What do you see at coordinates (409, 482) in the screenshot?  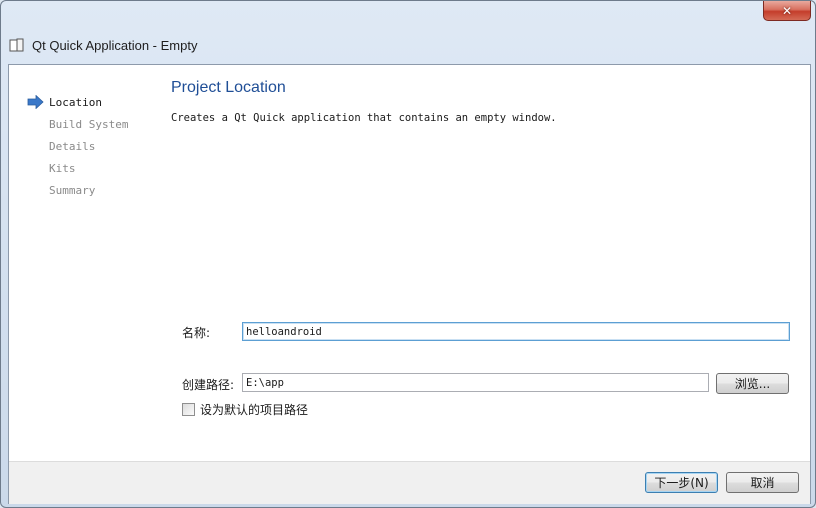 I see `wizard-footer: 下一步(N) 取消` at bounding box center [409, 482].